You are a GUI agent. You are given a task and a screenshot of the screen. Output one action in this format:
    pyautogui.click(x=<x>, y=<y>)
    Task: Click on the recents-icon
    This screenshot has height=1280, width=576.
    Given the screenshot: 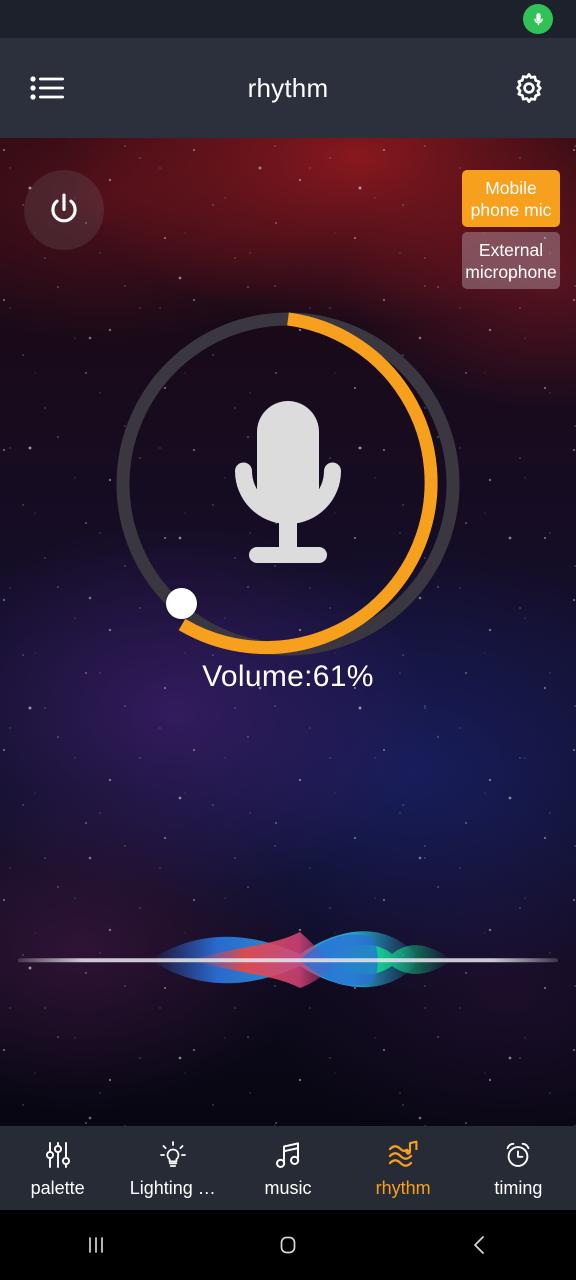 What is the action you would take?
    pyautogui.click(x=96, y=1245)
    